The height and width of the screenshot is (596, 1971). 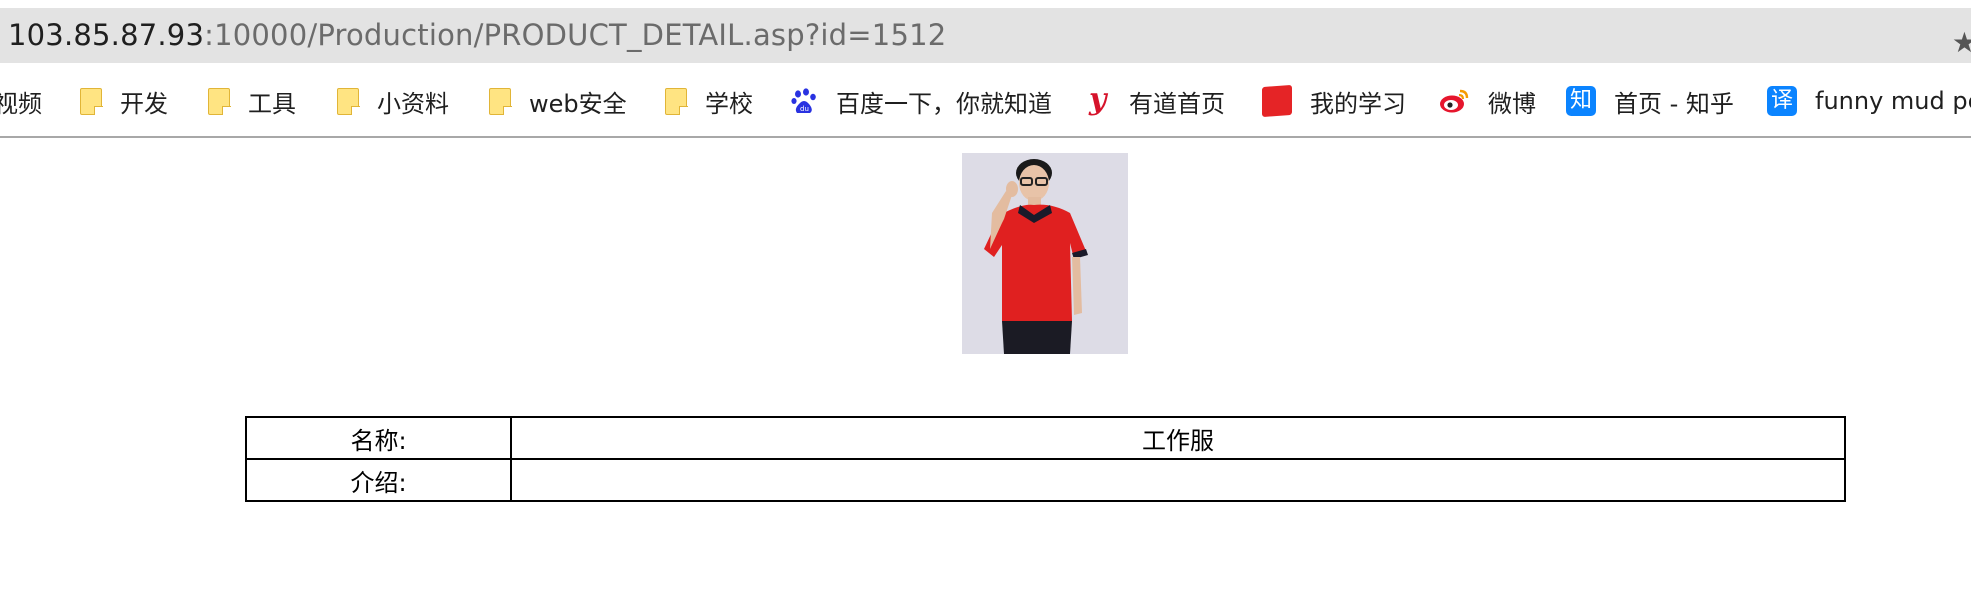 What do you see at coordinates (1581, 101) in the screenshot?
I see `zhihu-icon: 知` at bounding box center [1581, 101].